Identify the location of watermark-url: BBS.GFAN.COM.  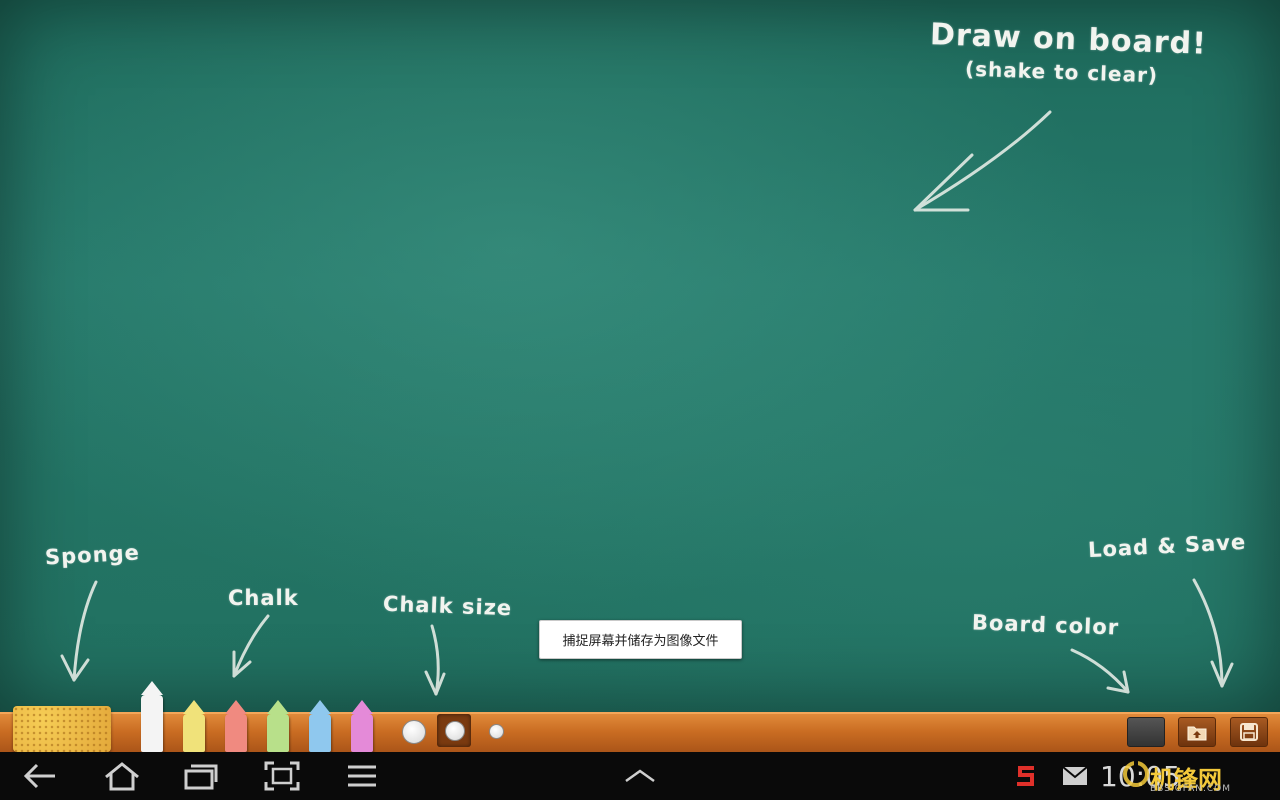
(1190, 789).